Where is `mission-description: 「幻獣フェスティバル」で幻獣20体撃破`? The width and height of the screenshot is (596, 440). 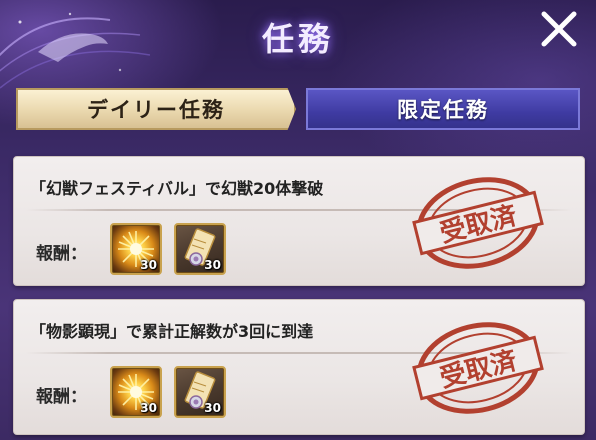
mission-description: 「幻獣フェスティバル」で幻獣20体撃破 is located at coordinates (177, 188).